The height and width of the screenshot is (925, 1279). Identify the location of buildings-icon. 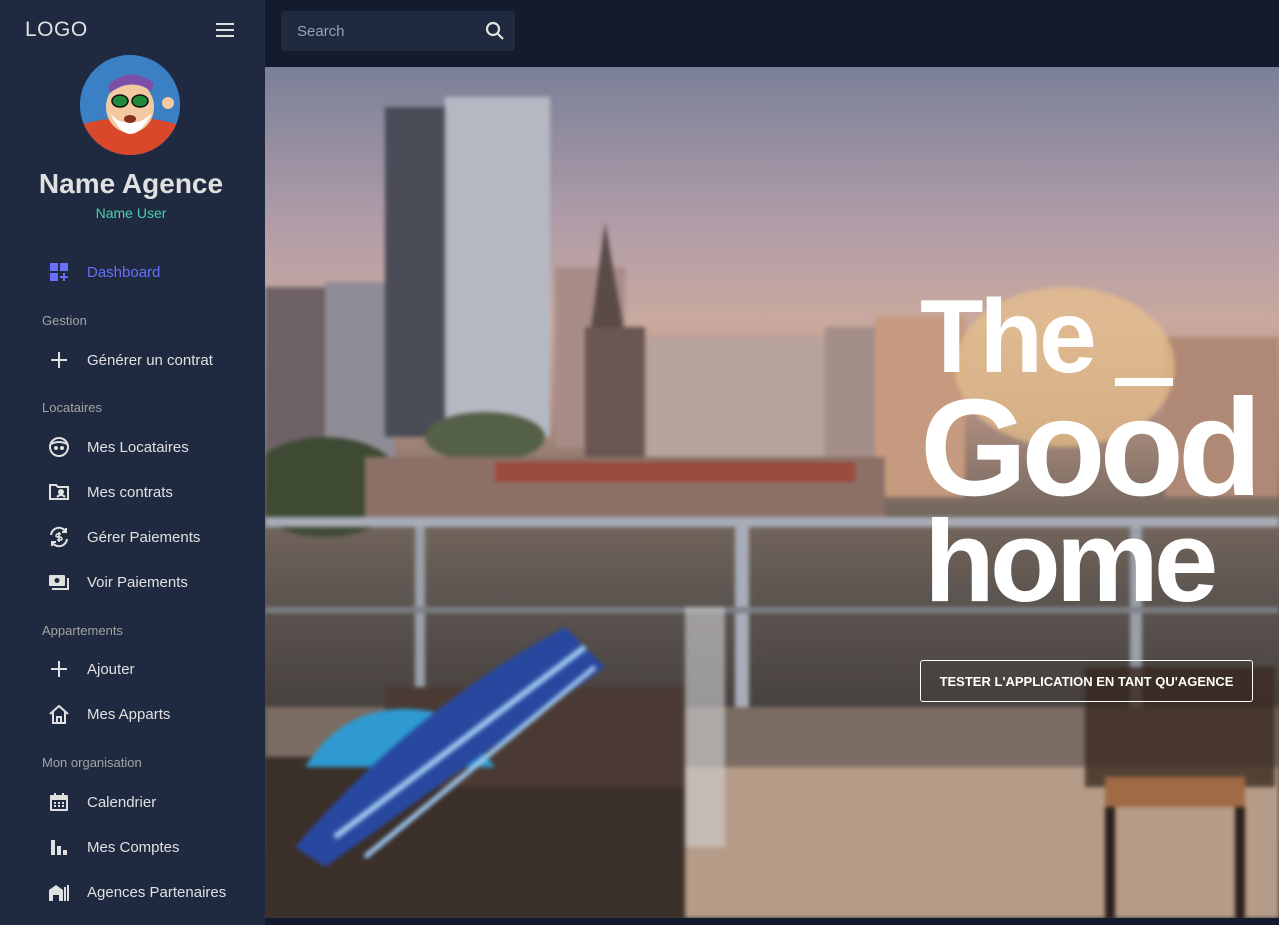
(59, 892).